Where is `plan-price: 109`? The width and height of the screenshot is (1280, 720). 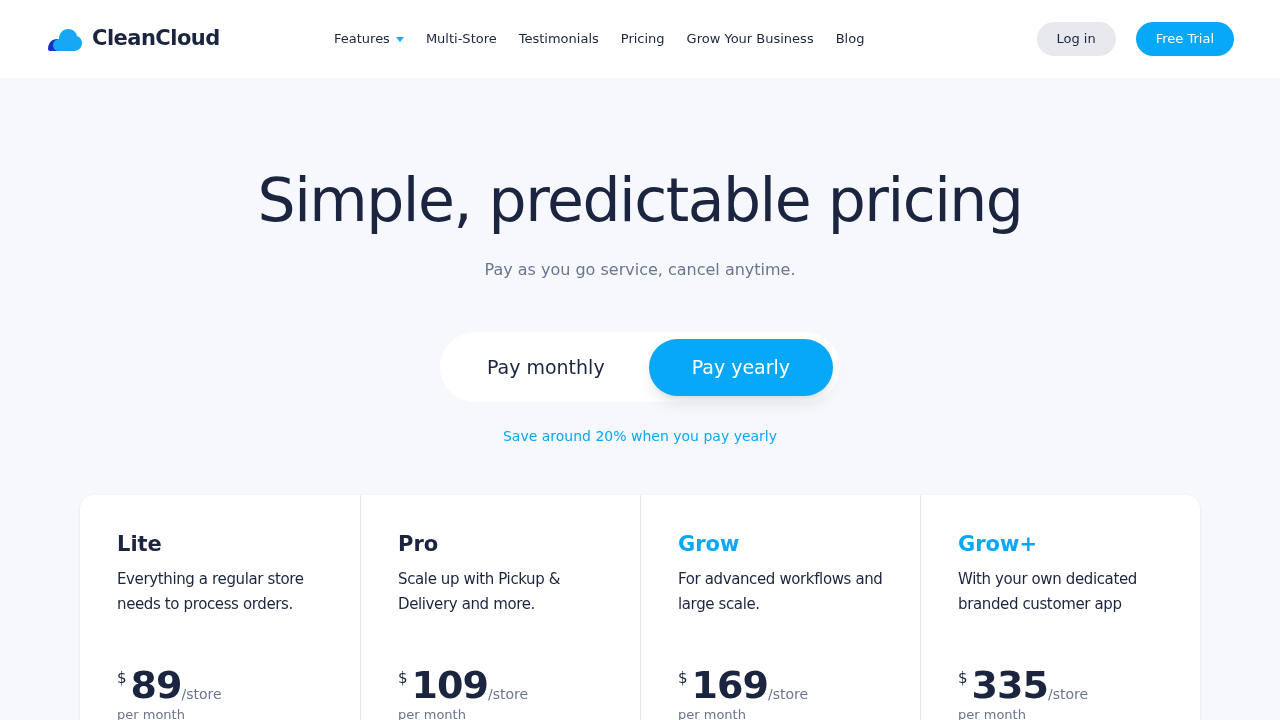
plan-price: 109 is located at coordinates (450, 684).